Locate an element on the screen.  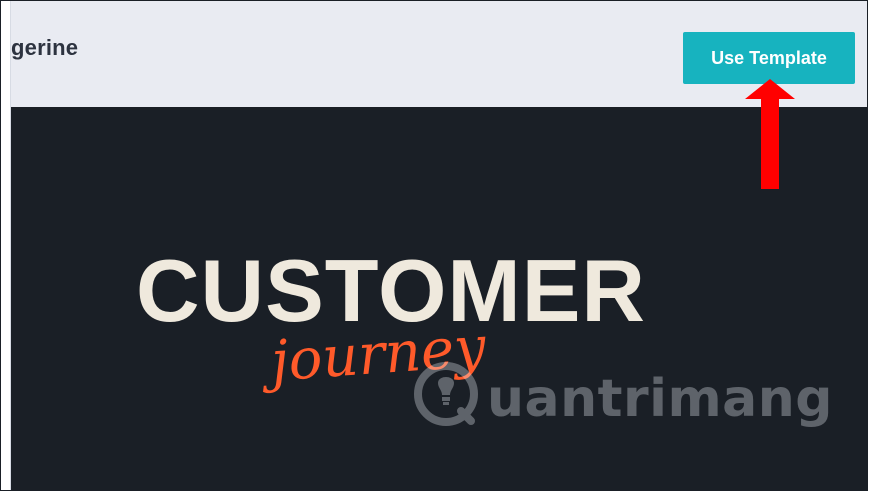
watermark: uantrimang is located at coordinates (621, 394).